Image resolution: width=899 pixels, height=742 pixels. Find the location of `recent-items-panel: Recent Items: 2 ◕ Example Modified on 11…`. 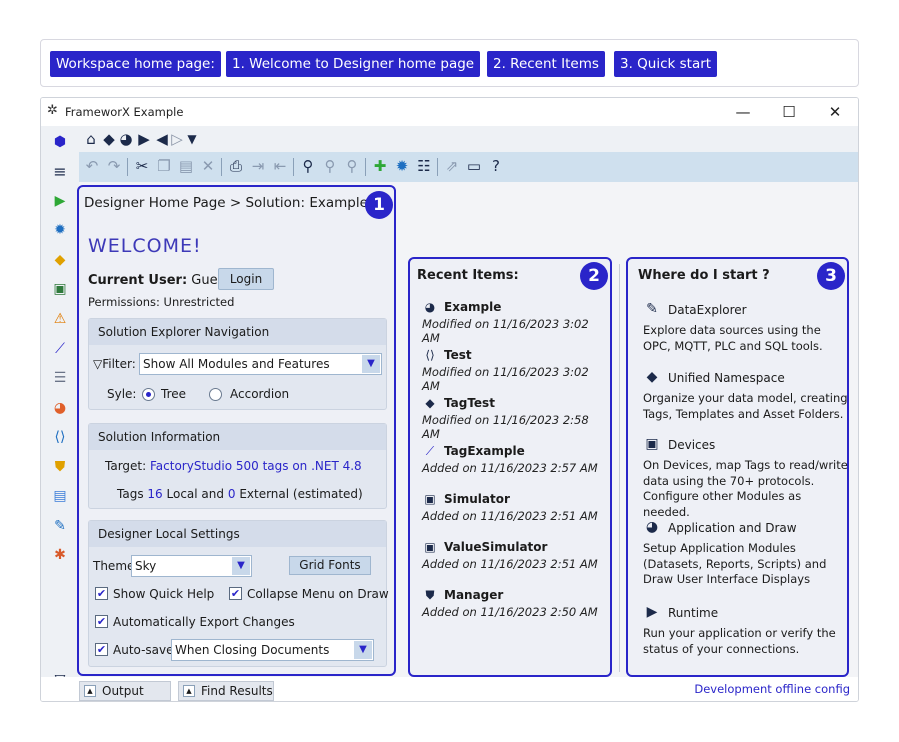

recent-items-panel: Recent Items: 2 ◕ Example Modified on 11… is located at coordinates (510, 467).